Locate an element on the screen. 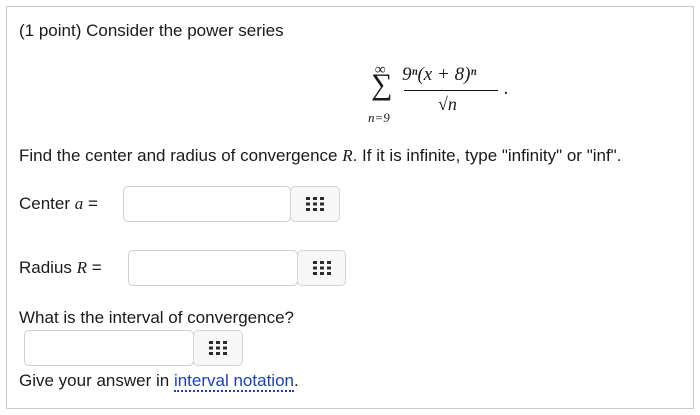 The height and width of the screenshot is (415, 700). interval-notation-link: interval notation is located at coordinates (233, 381).